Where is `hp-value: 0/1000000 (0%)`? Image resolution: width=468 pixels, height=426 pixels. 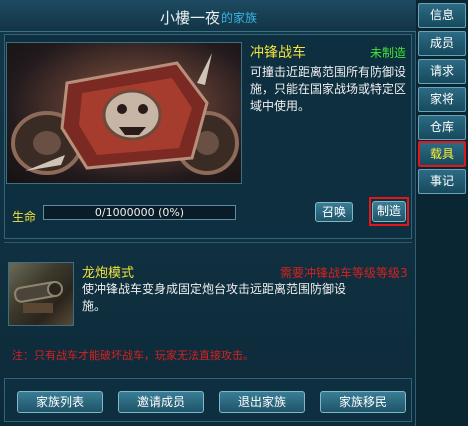 hp-value: 0/1000000 (0%) is located at coordinates (139, 212).